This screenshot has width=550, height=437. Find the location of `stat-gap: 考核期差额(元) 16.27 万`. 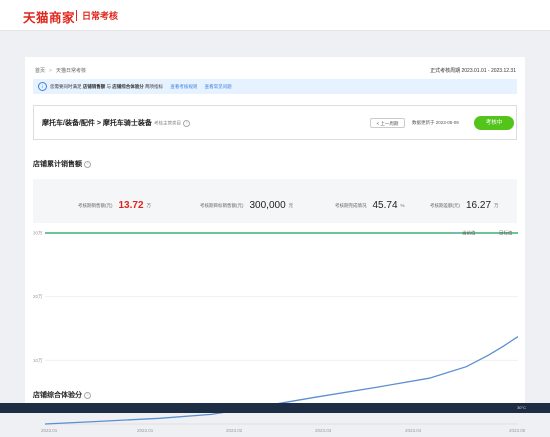

stat-gap: 考核期差额(元) 16.27 万 is located at coordinates (464, 206).